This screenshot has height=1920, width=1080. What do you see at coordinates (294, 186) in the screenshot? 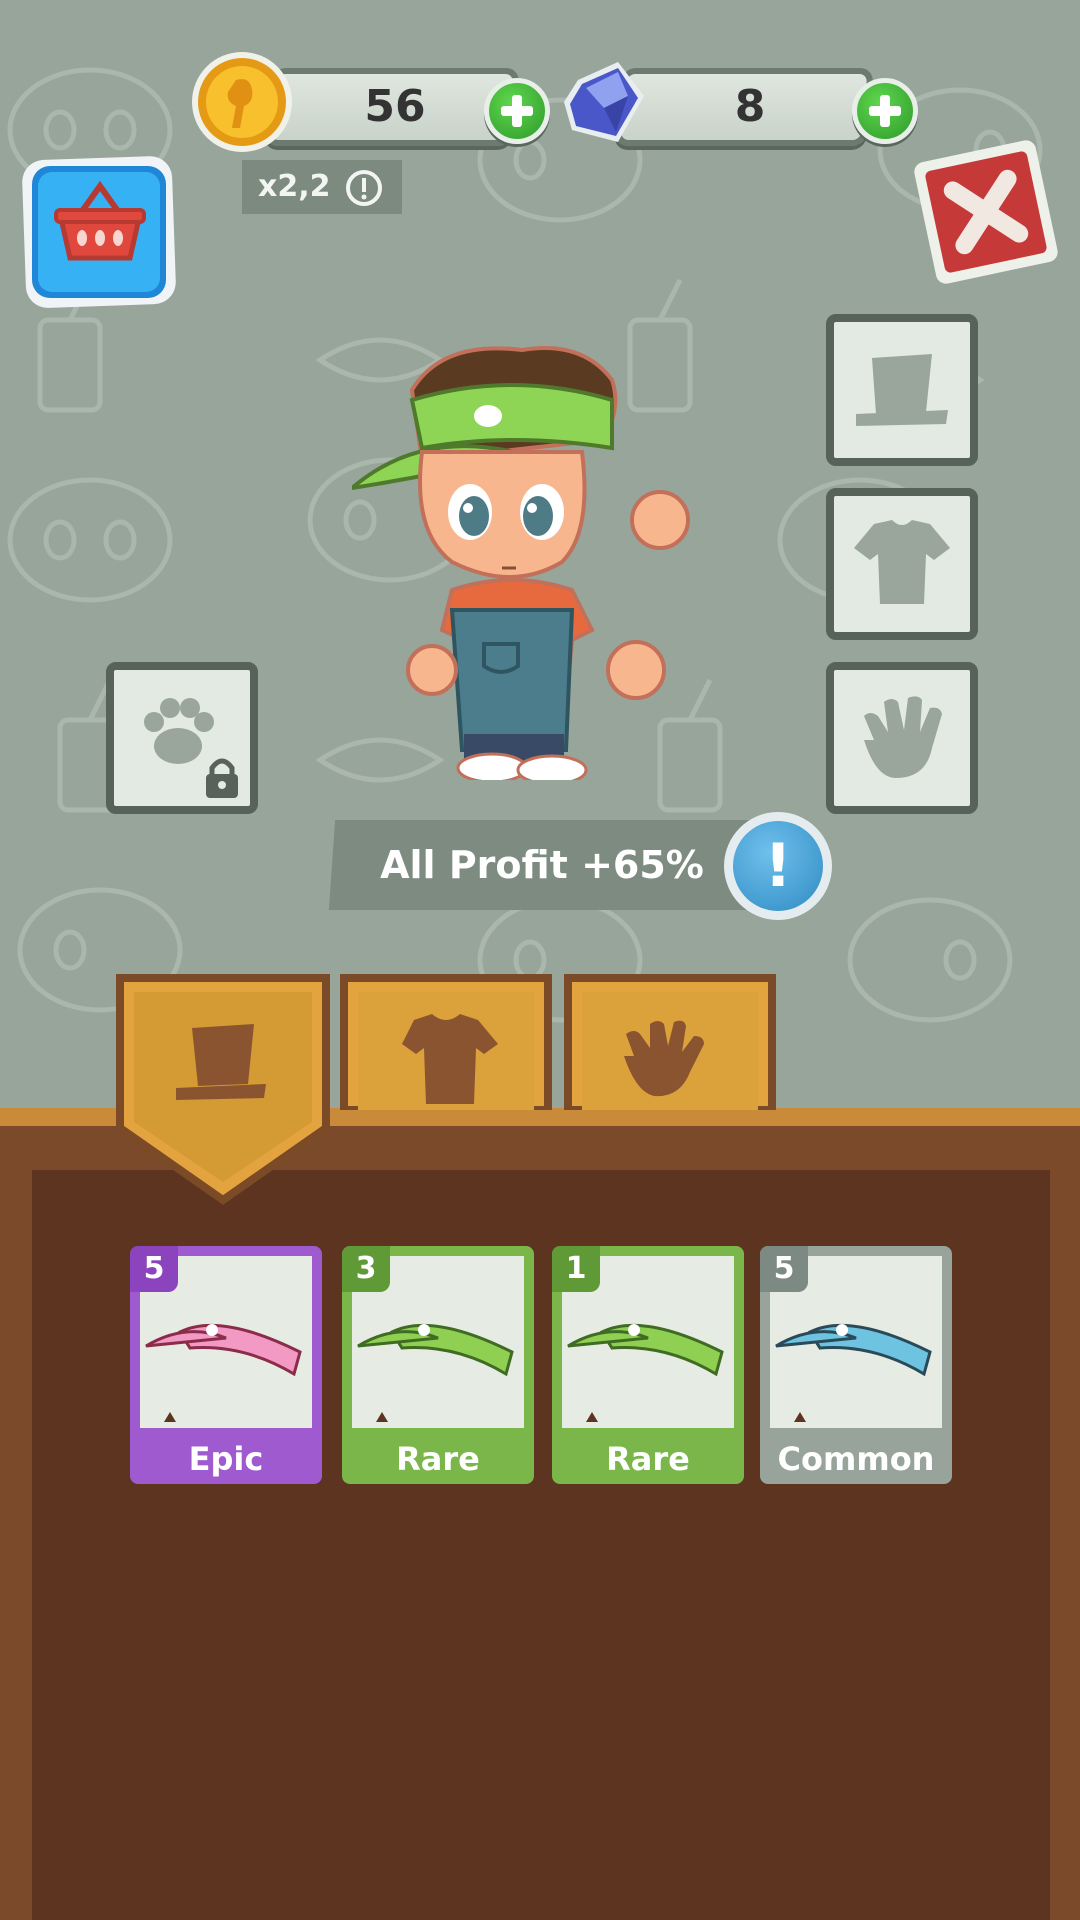
I see `multiplier-value: x2,2` at bounding box center [294, 186].